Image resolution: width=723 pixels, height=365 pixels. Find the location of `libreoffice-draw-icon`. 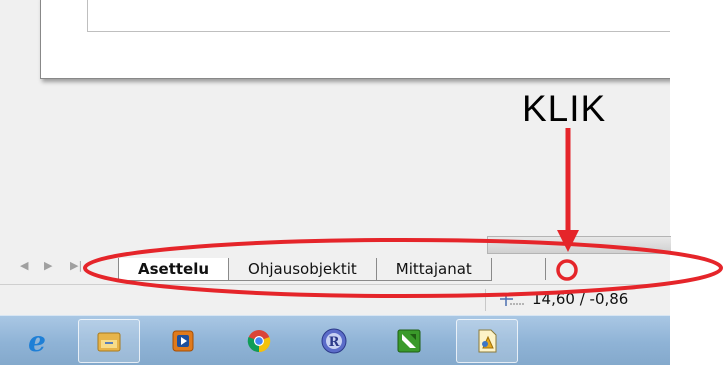

libreoffice-draw-icon is located at coordinates (487, 341).